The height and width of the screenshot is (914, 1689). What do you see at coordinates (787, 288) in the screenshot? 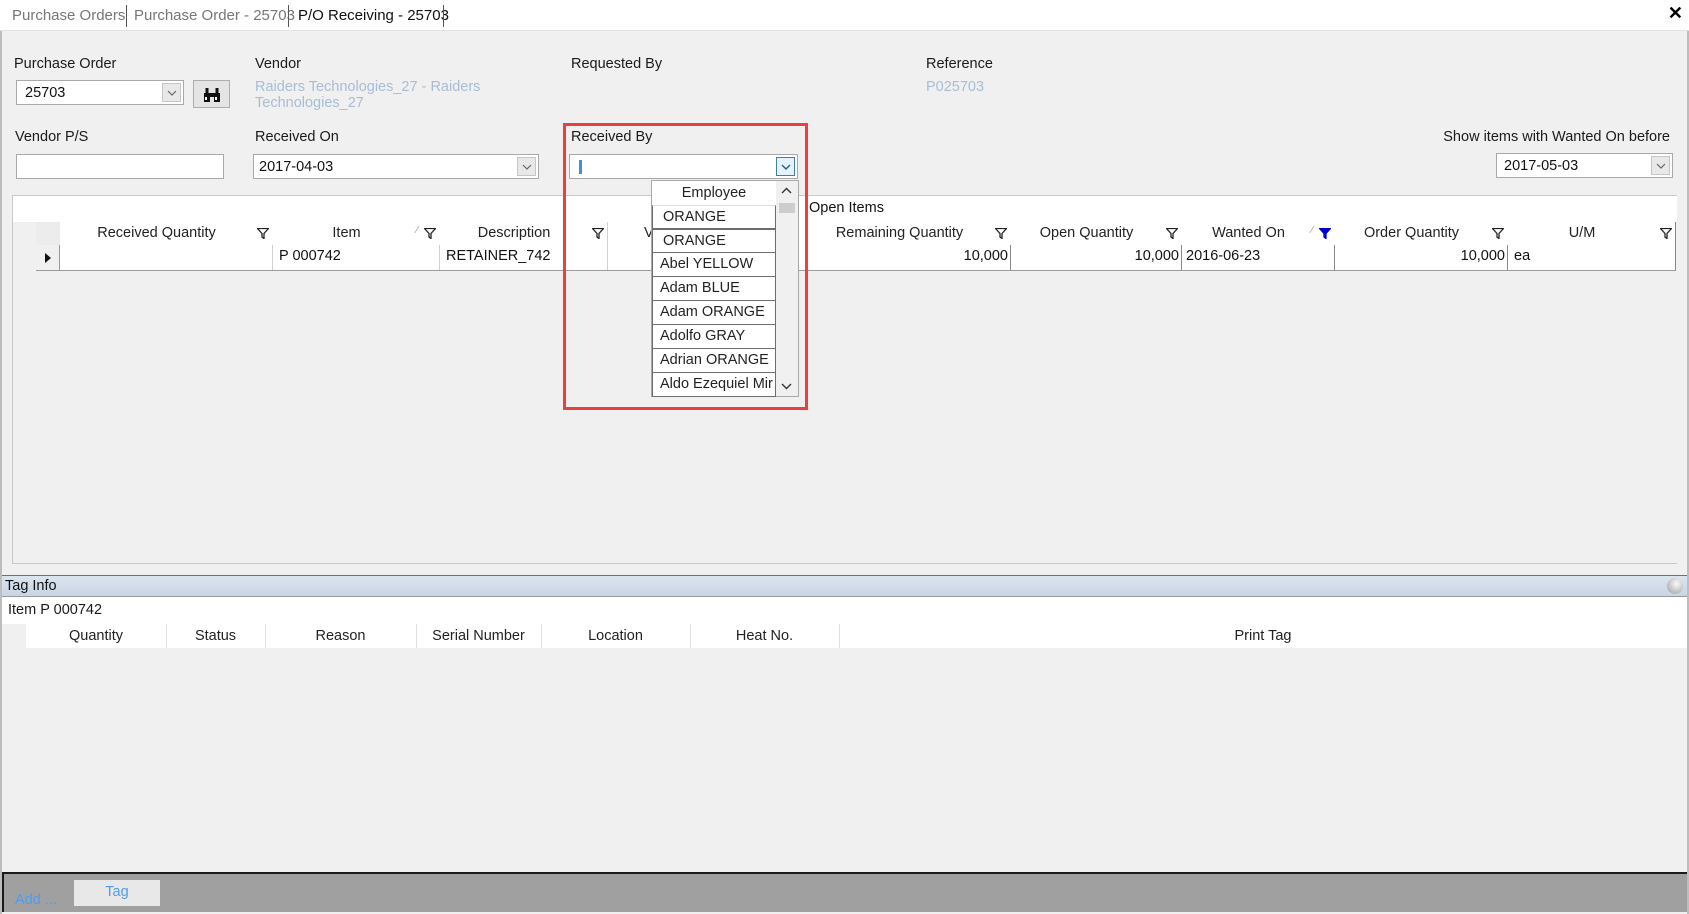
I see `dropdown-scrollbar` at bounding box center [787, 288].